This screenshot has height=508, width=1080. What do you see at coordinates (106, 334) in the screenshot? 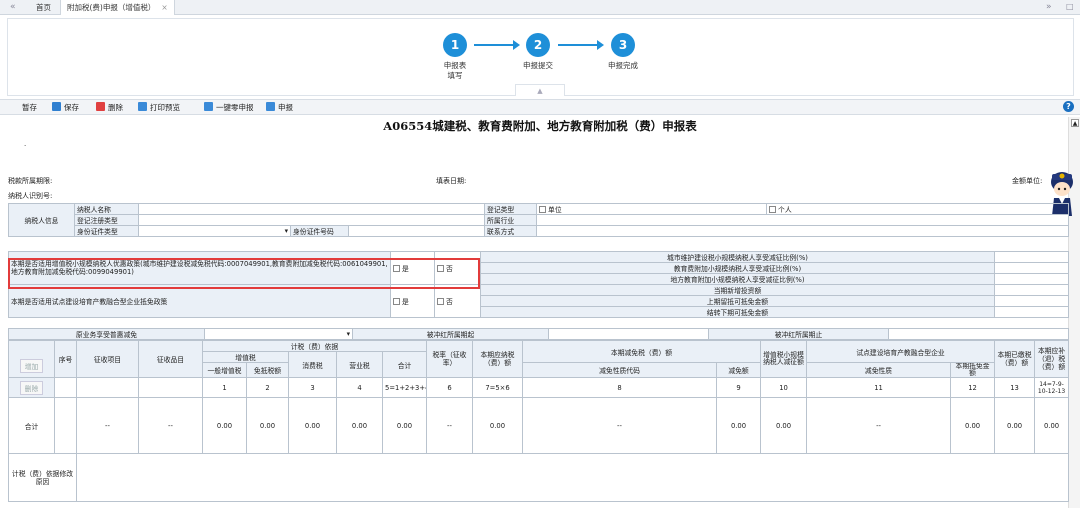
I see `original-exemption-label: 原业务享受普惠减免` at bounding box center [106, 334].